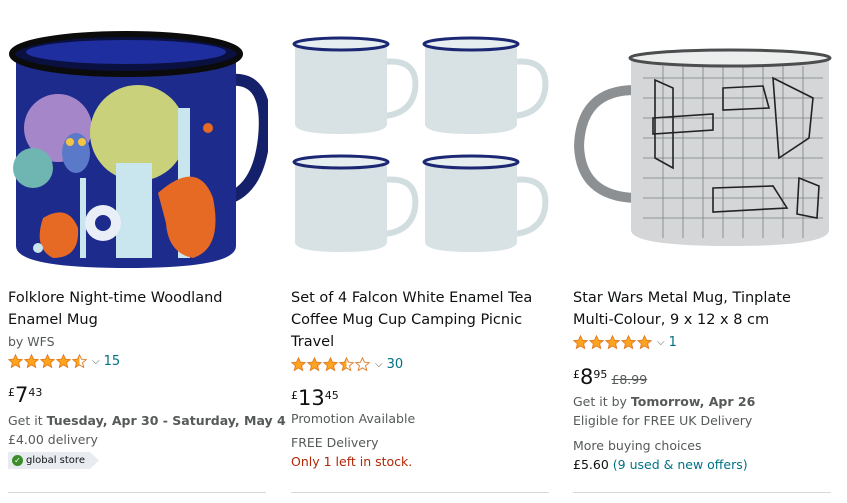  Describe the element at coordinates (637, 445) in the screenshot. I see `more-buying-choices: More buying choices` at that location.